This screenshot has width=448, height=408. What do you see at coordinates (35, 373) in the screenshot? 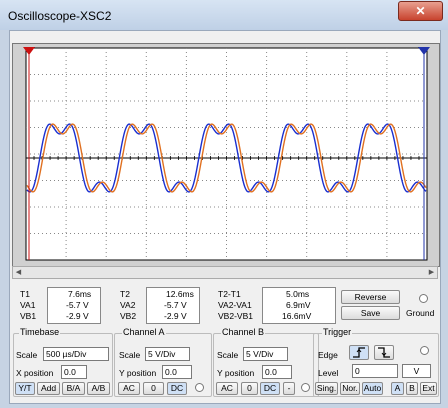
I see `x-position-label: X position` at bounding box center [35, 373].